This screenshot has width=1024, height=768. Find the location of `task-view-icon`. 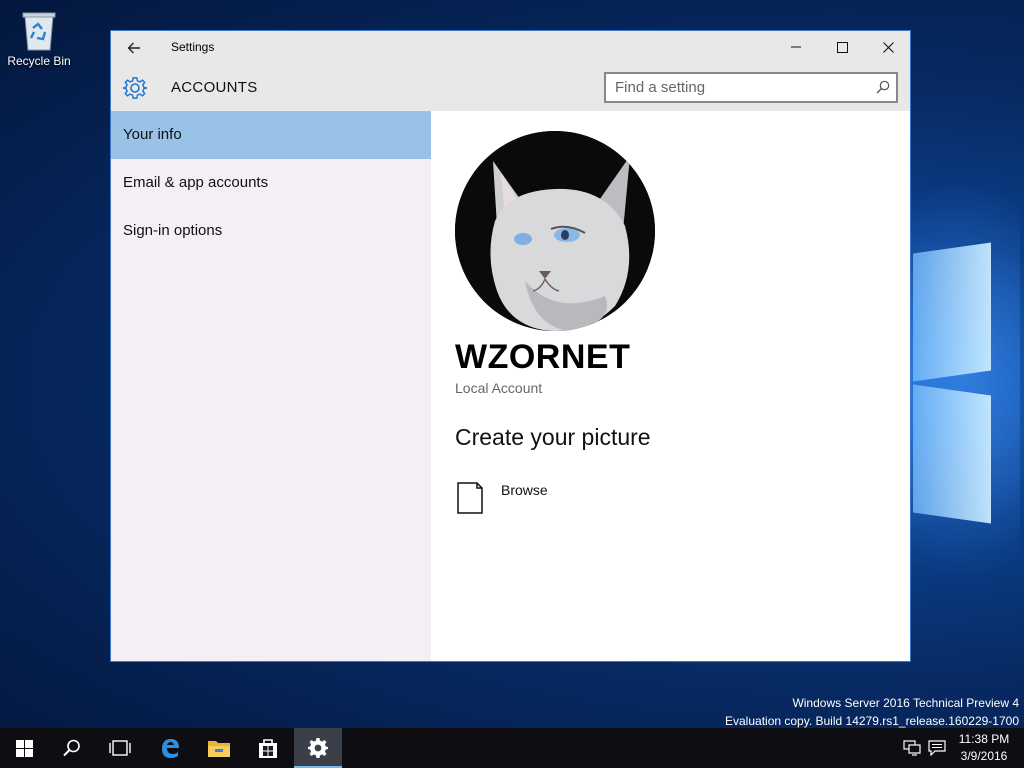

task-view-icon is located at coordinates (120, 748).